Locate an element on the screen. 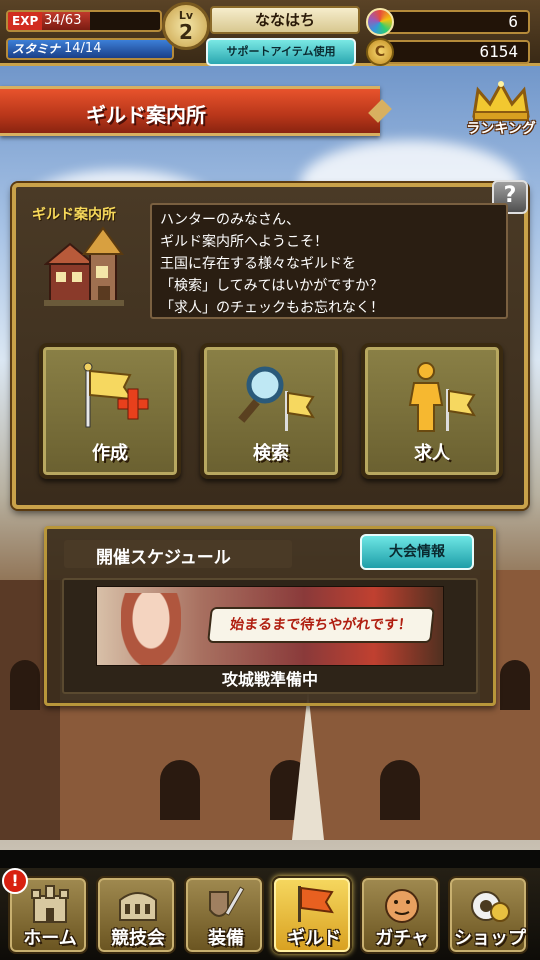  recruit-button: 求人 is located at coordinates (432, 411).